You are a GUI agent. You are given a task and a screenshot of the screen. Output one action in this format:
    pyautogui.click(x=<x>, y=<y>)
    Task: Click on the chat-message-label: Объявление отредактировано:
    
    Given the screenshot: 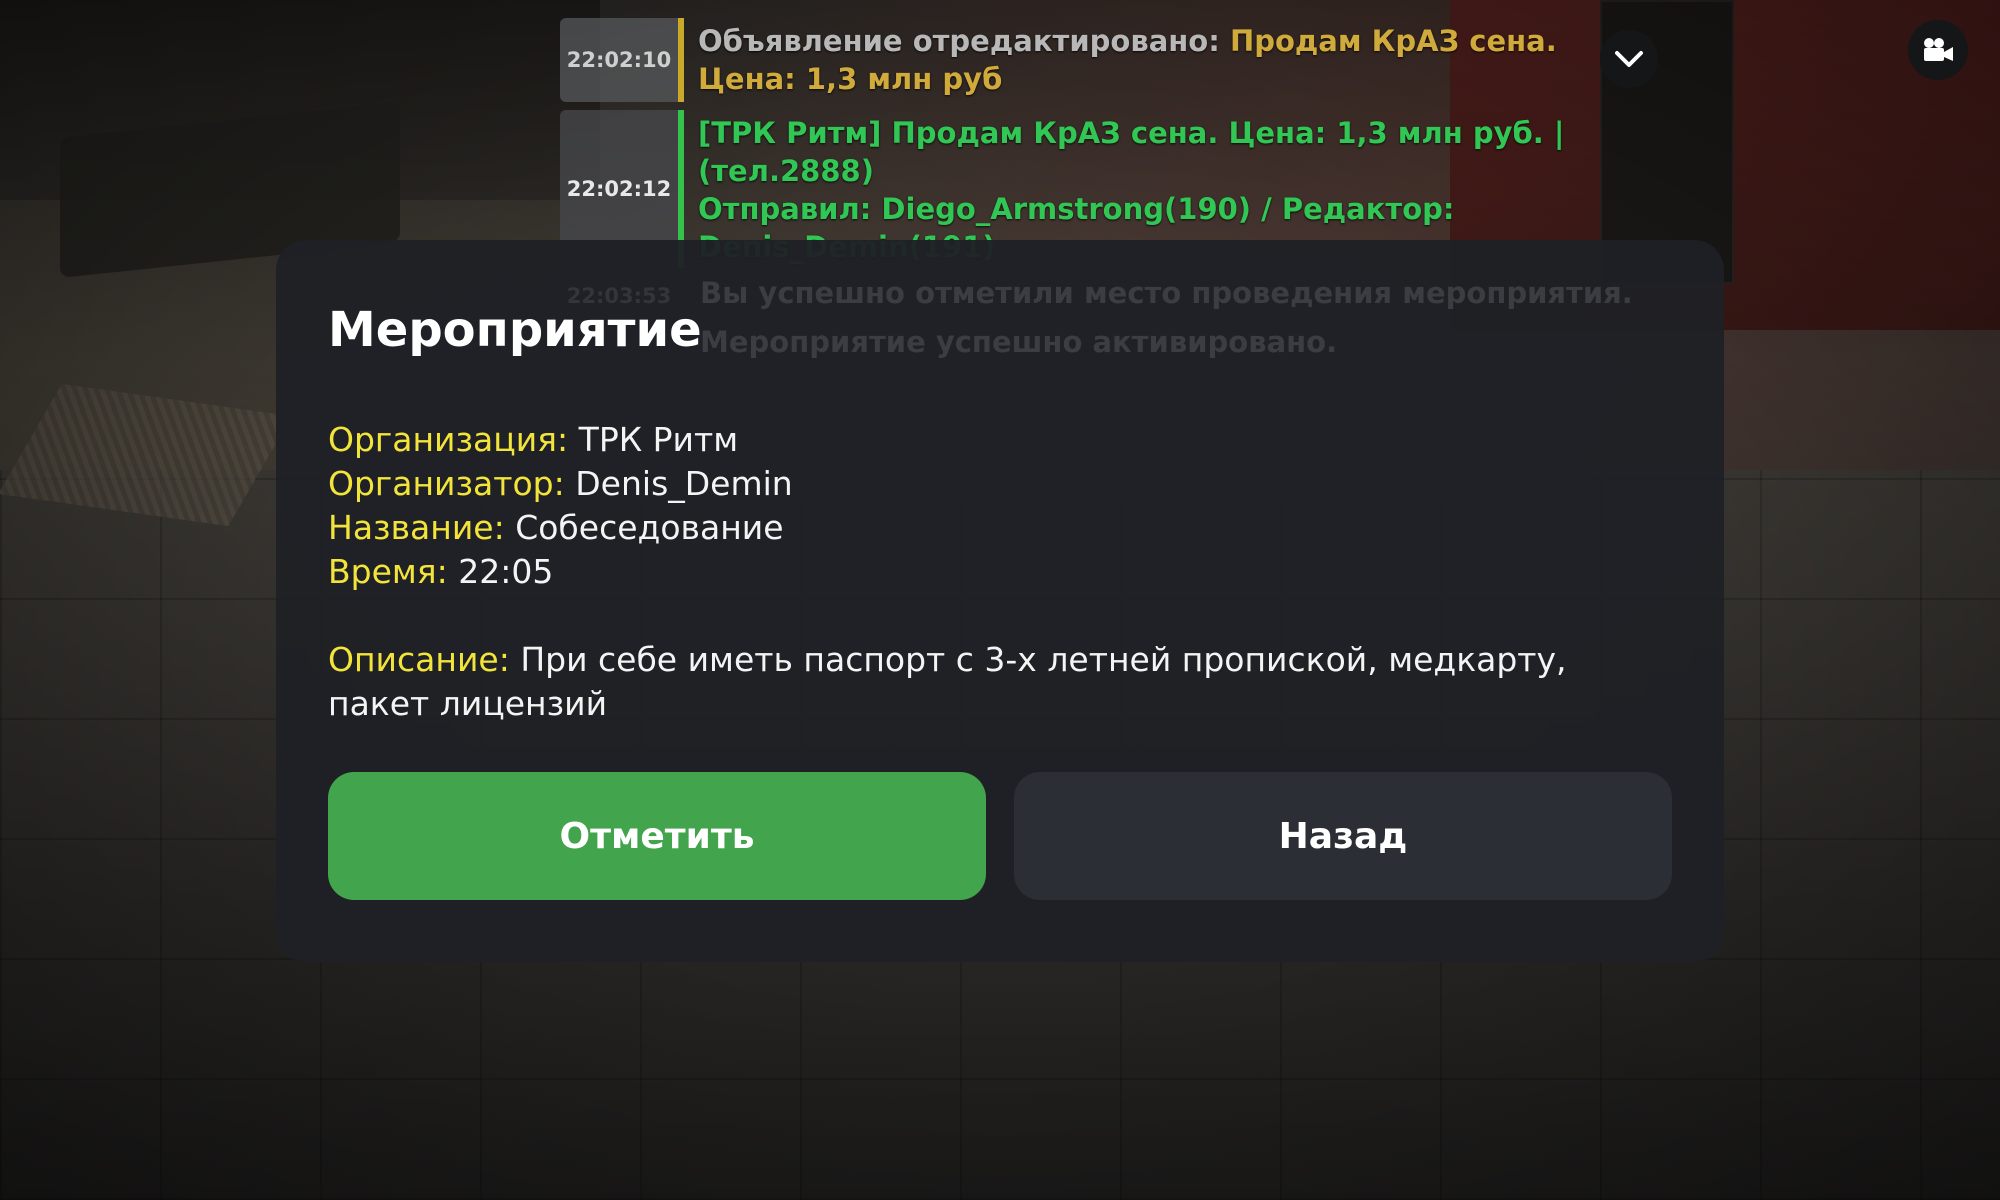 What is the action you would take?
    pyautogui.click(x=959, y=41)
    